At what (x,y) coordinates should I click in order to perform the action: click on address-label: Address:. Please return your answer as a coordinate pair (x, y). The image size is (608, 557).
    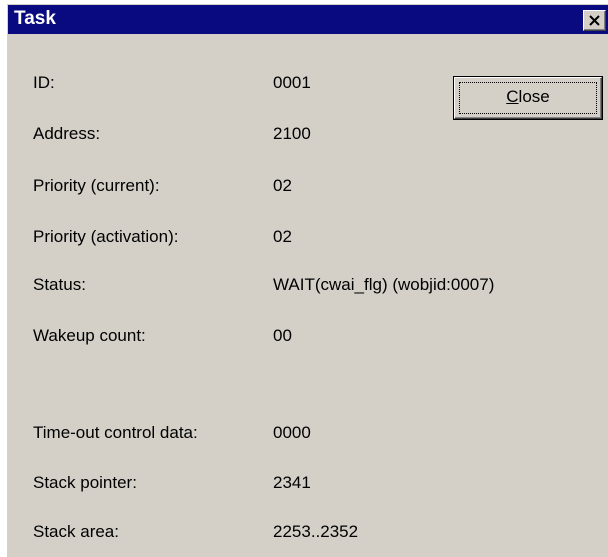
    Looking at the image, I should click on (67, 133).